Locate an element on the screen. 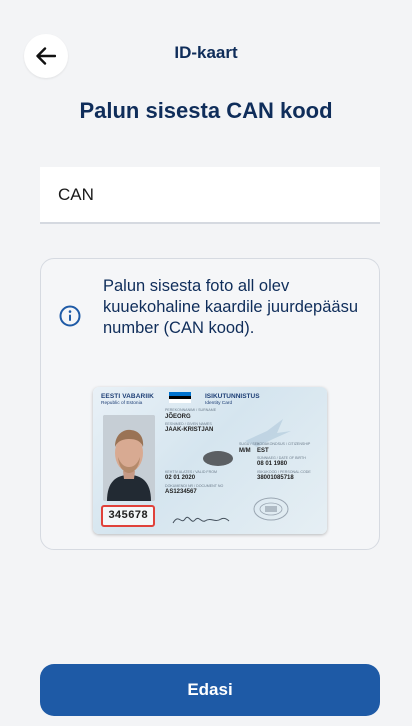 The image size is (412, 726). card-issue-date: 02 01 2020 is located at coordinates (180, 478).